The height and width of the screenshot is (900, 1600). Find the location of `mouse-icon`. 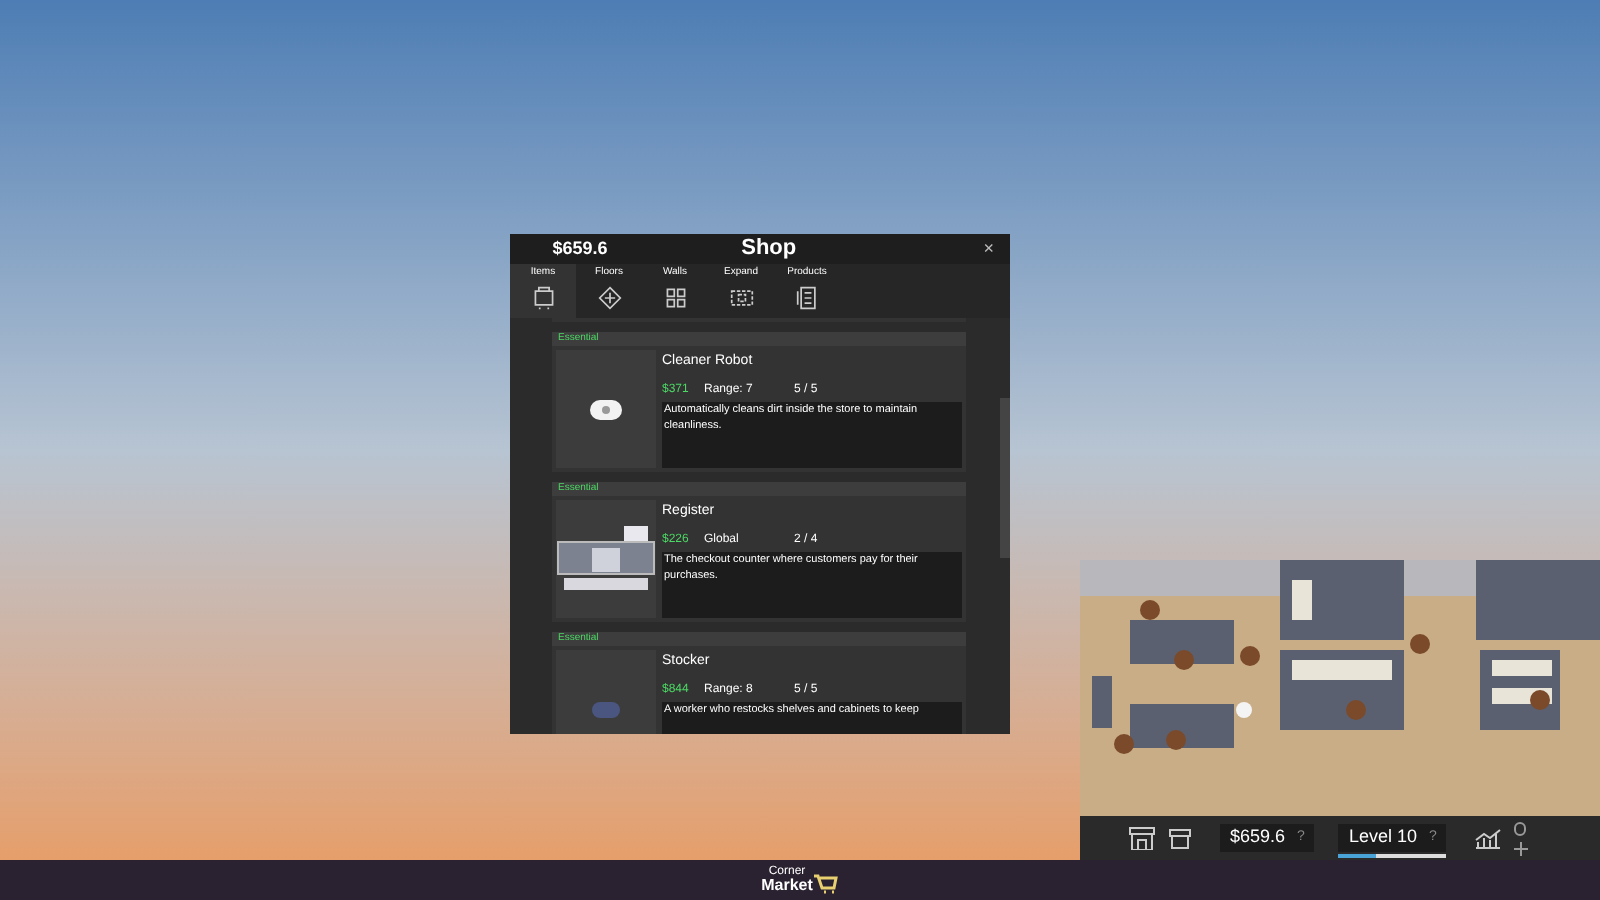

mouse-icon is located at coordinates (1520, 828).